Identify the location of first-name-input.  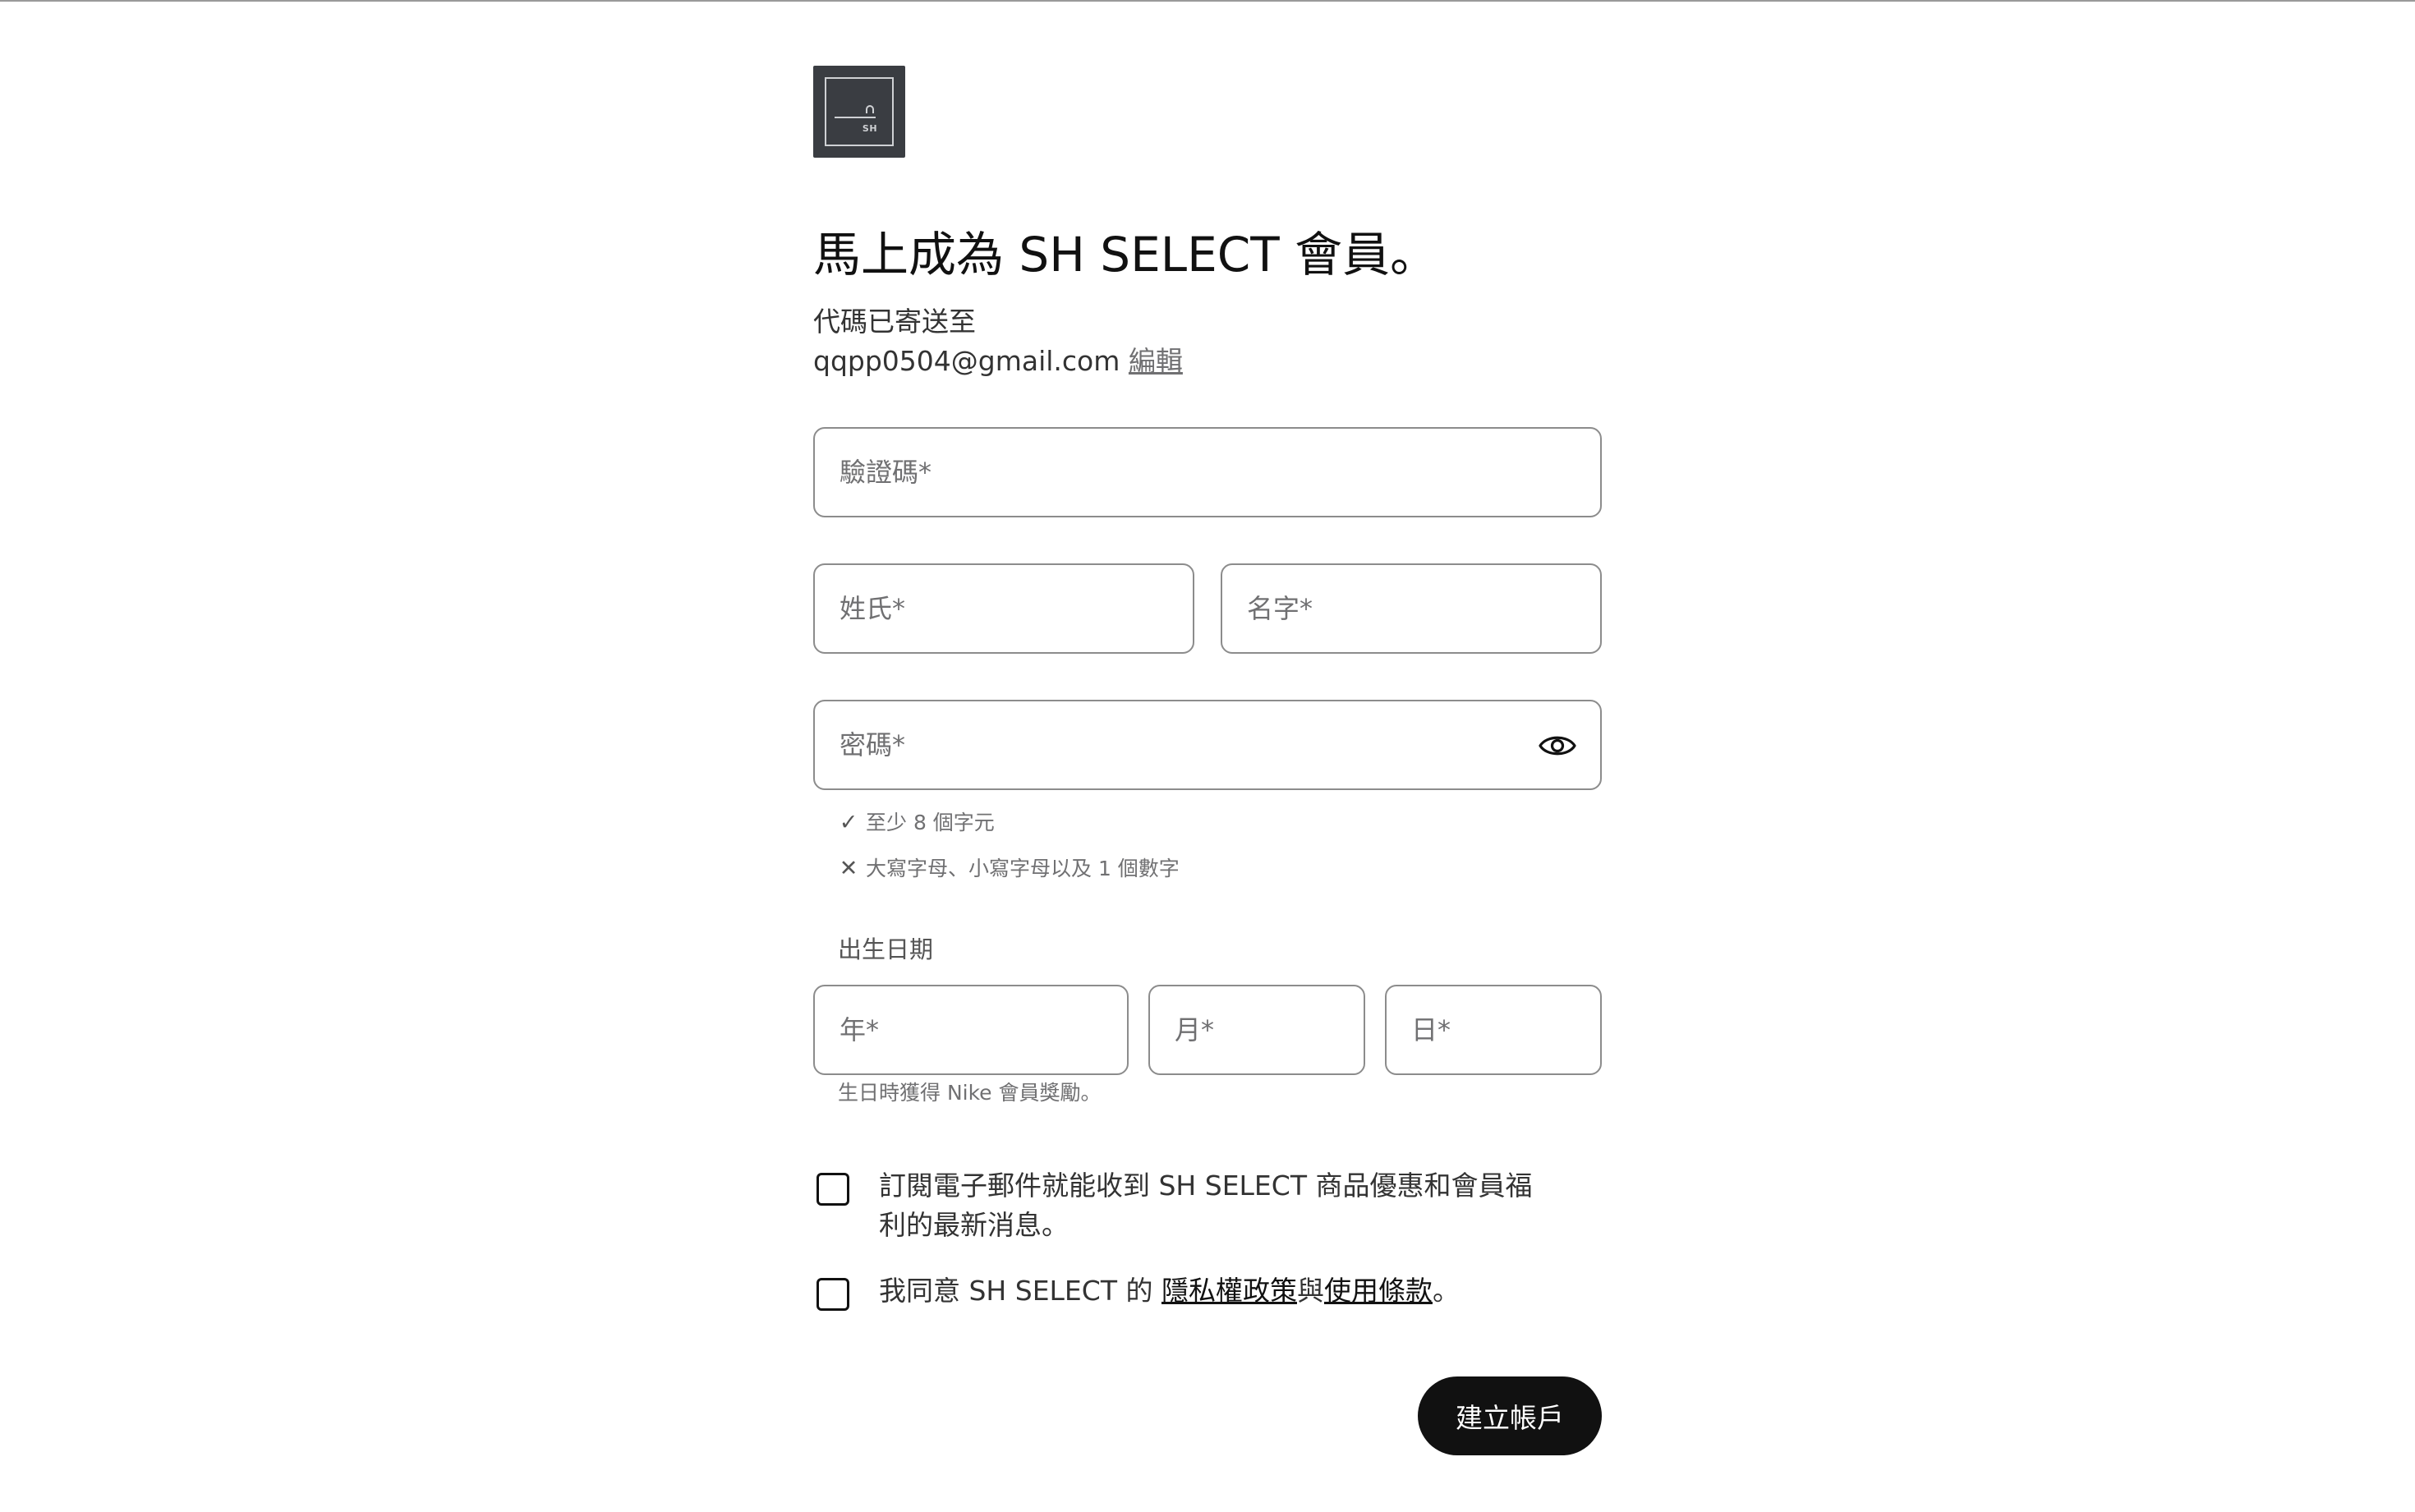
(1411, 608).